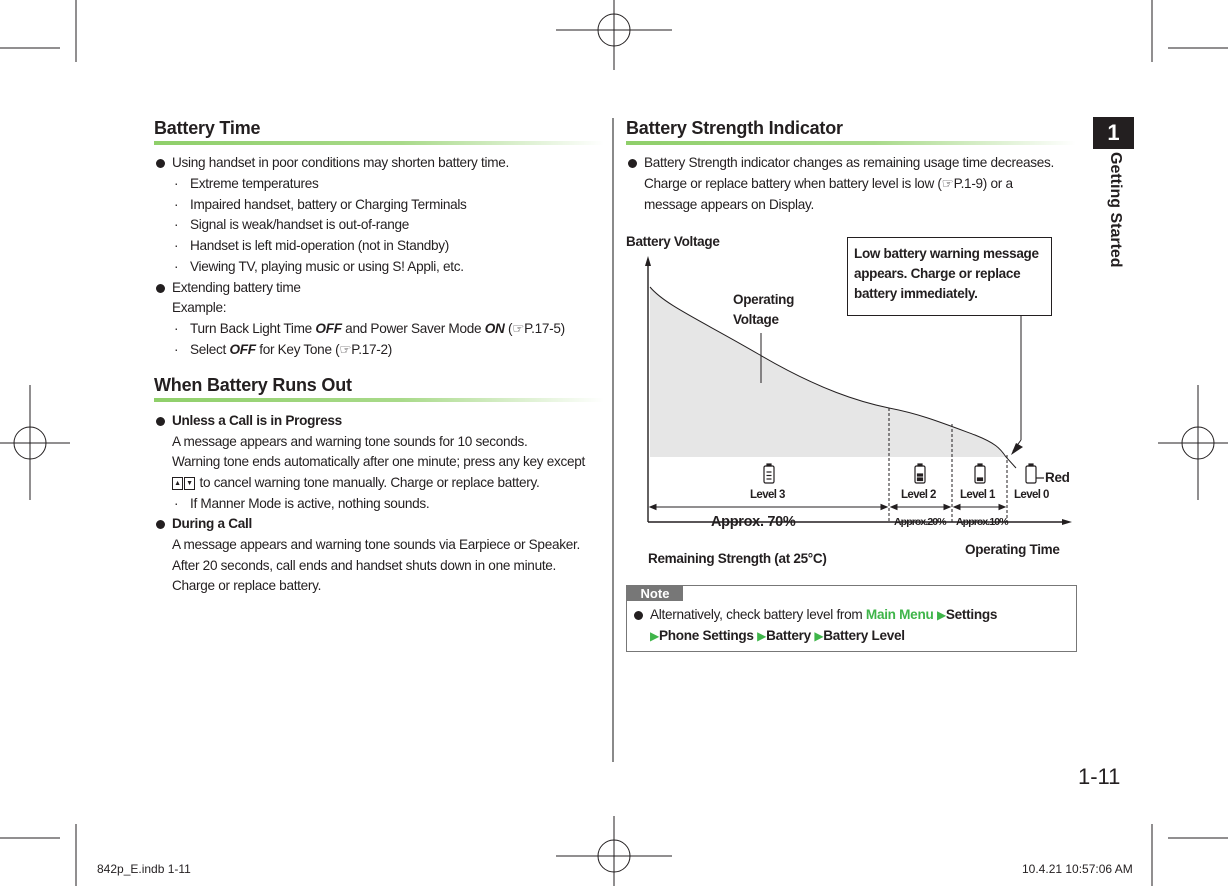 This screenshot has height=886, width=1228. What do you see at coordinates (1012, 549) in the screenshot?
I see `x-axis-label: Operating Time` at bounding box center [1012, 549].